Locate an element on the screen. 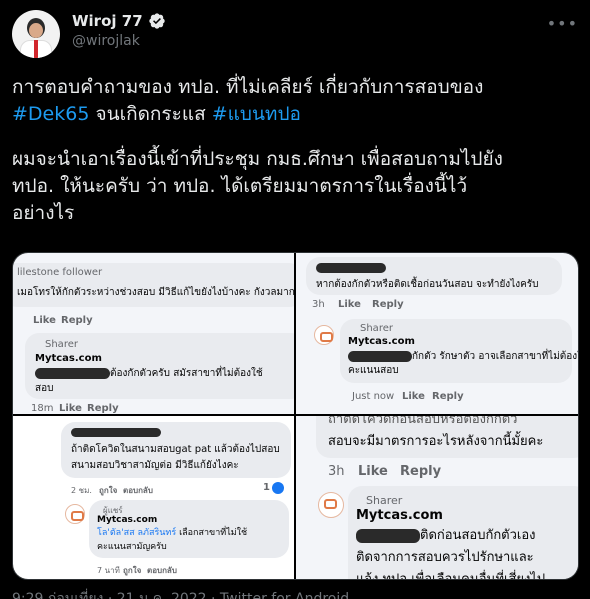  sharer-reply-text: เลือกสาขาที่ไม่ใช้ is located at coordinates (212, 533).